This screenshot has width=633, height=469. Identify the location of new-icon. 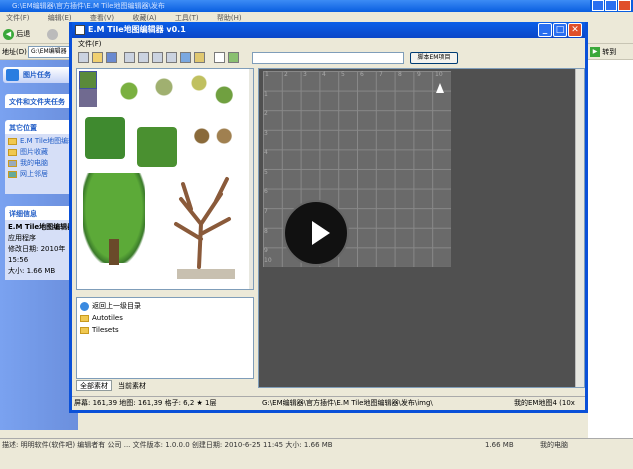
(83, 57).